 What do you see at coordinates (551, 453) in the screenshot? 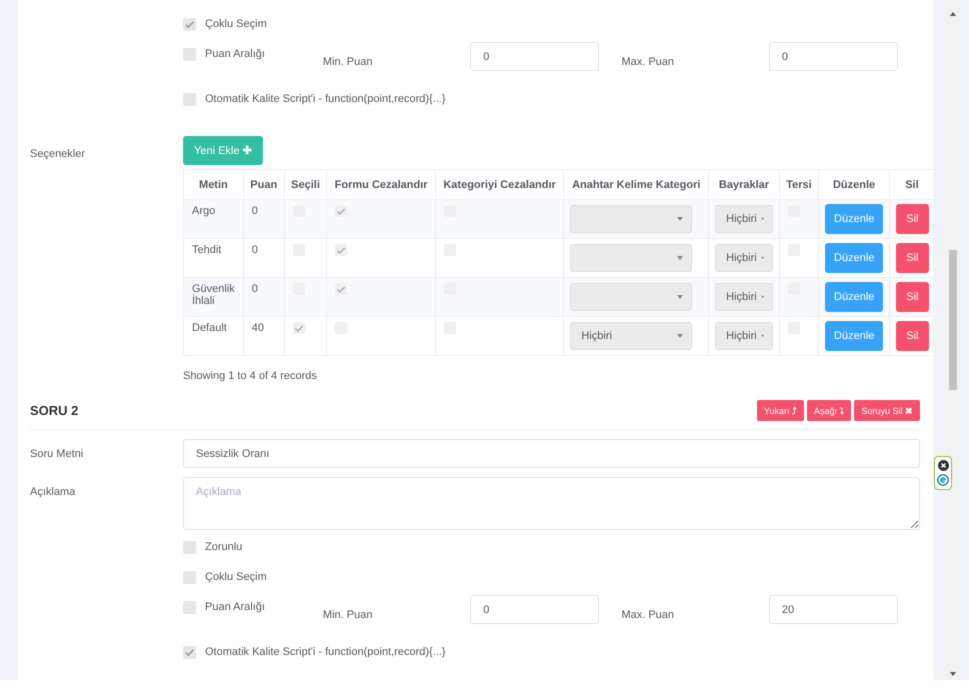
I see `question-text-field: Sessizlik Oranı` at bounding box center [551, 453].